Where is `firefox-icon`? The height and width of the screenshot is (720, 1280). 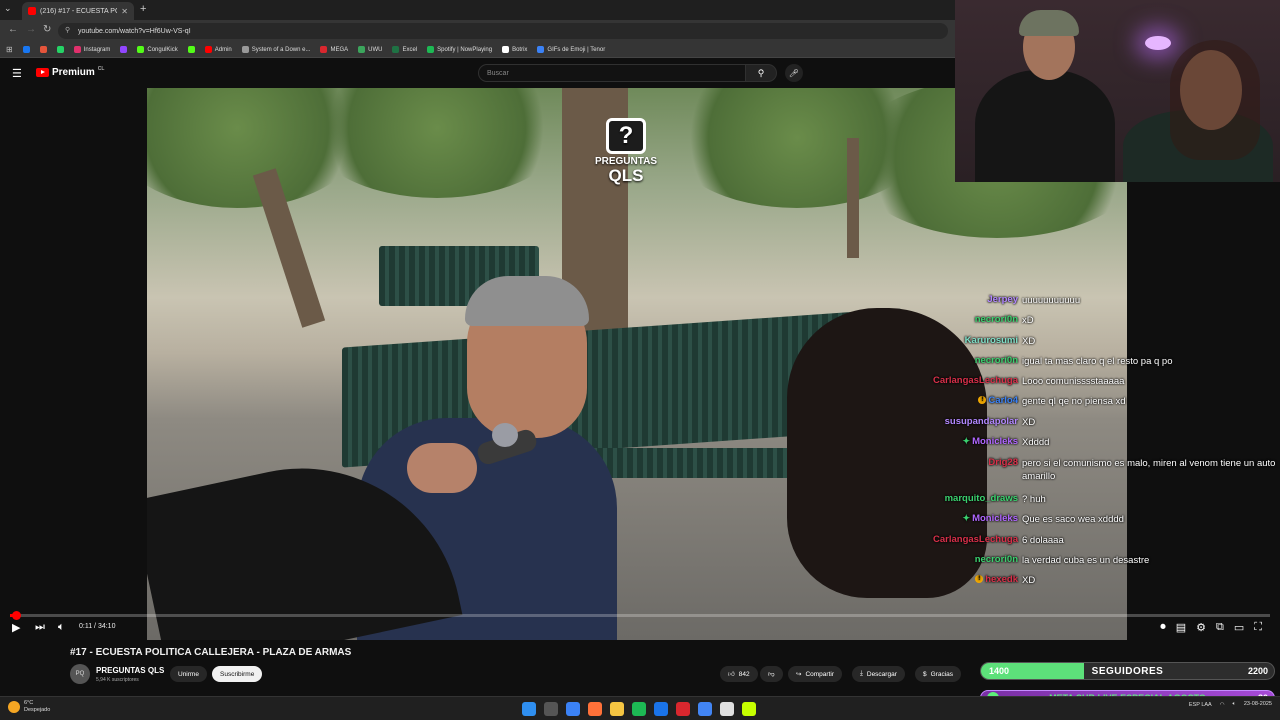 firefox-icon is located at coordinates (595, 709).